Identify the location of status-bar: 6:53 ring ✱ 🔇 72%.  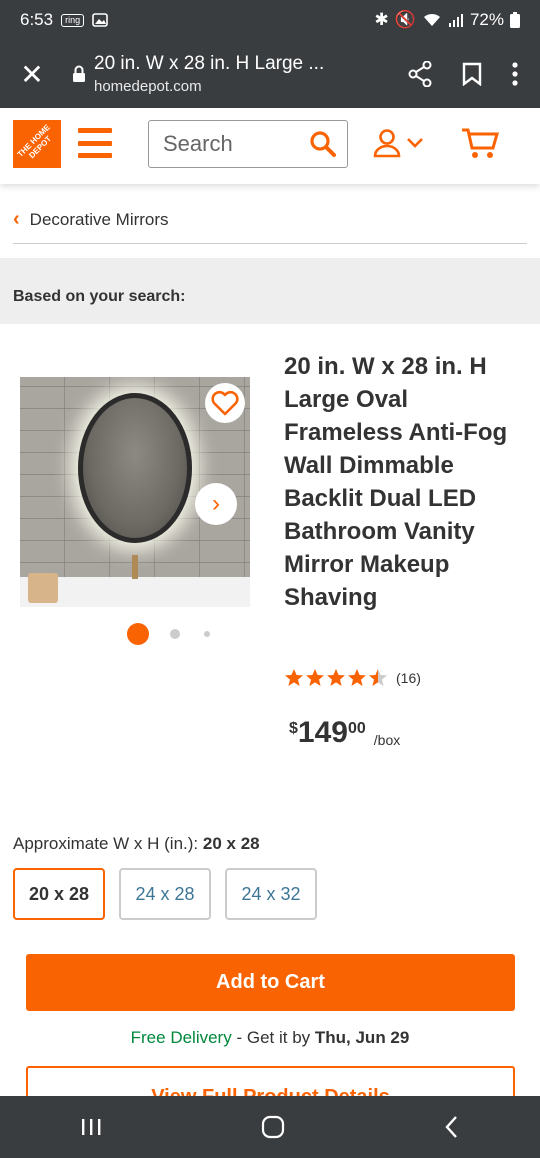
(270, 20).